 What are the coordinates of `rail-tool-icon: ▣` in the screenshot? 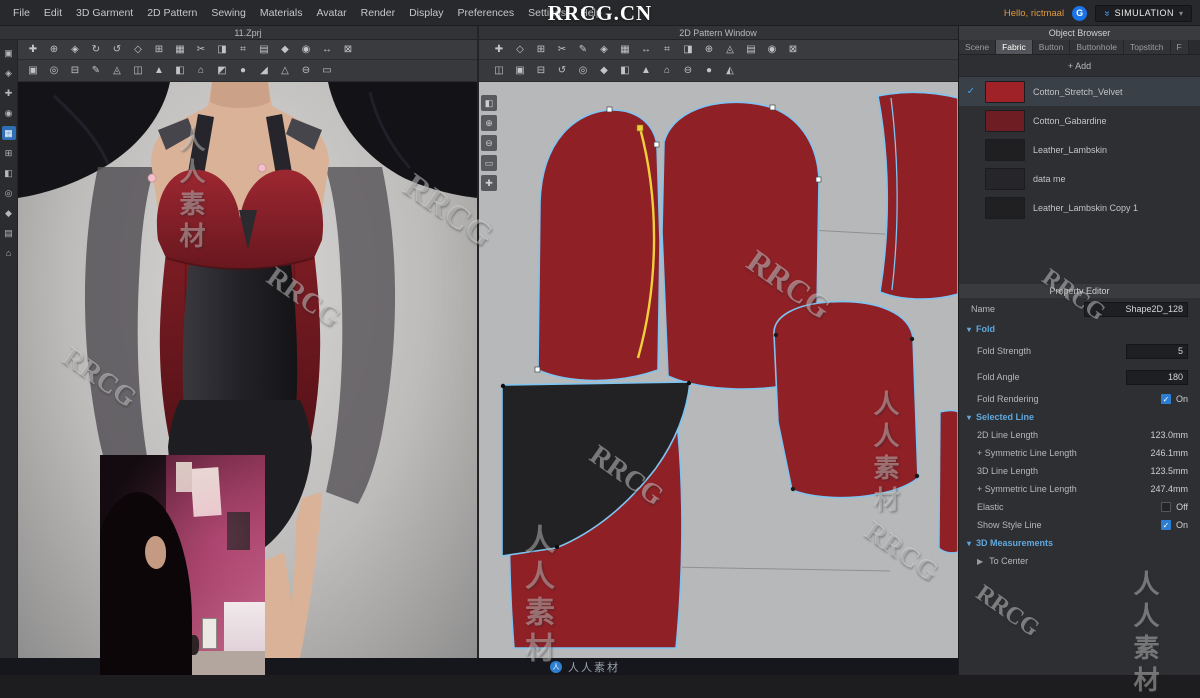 It's located at (9, 53).